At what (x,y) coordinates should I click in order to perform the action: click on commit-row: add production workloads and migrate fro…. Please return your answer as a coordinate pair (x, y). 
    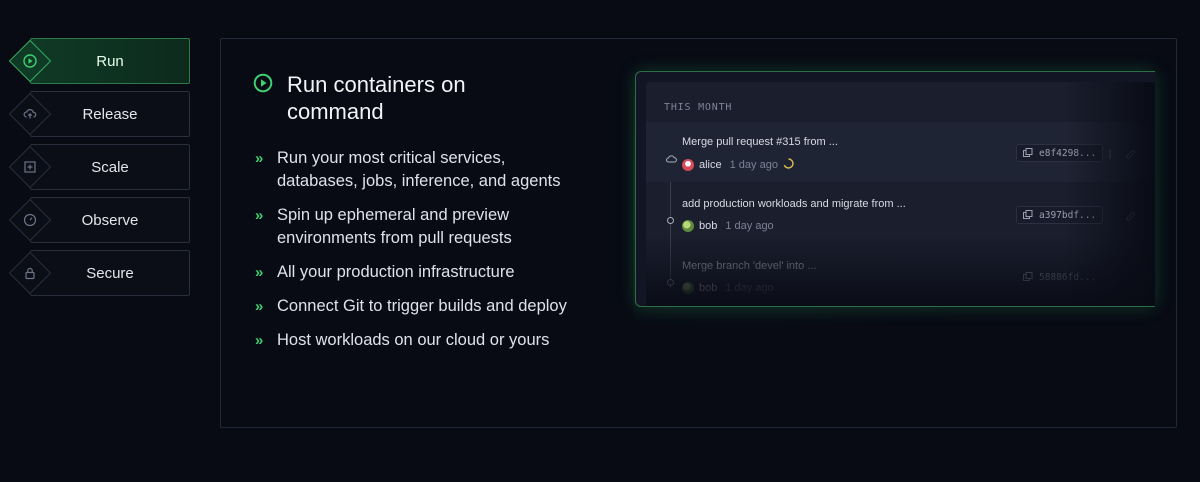
    Looking at the image, I should click on (900, 214).